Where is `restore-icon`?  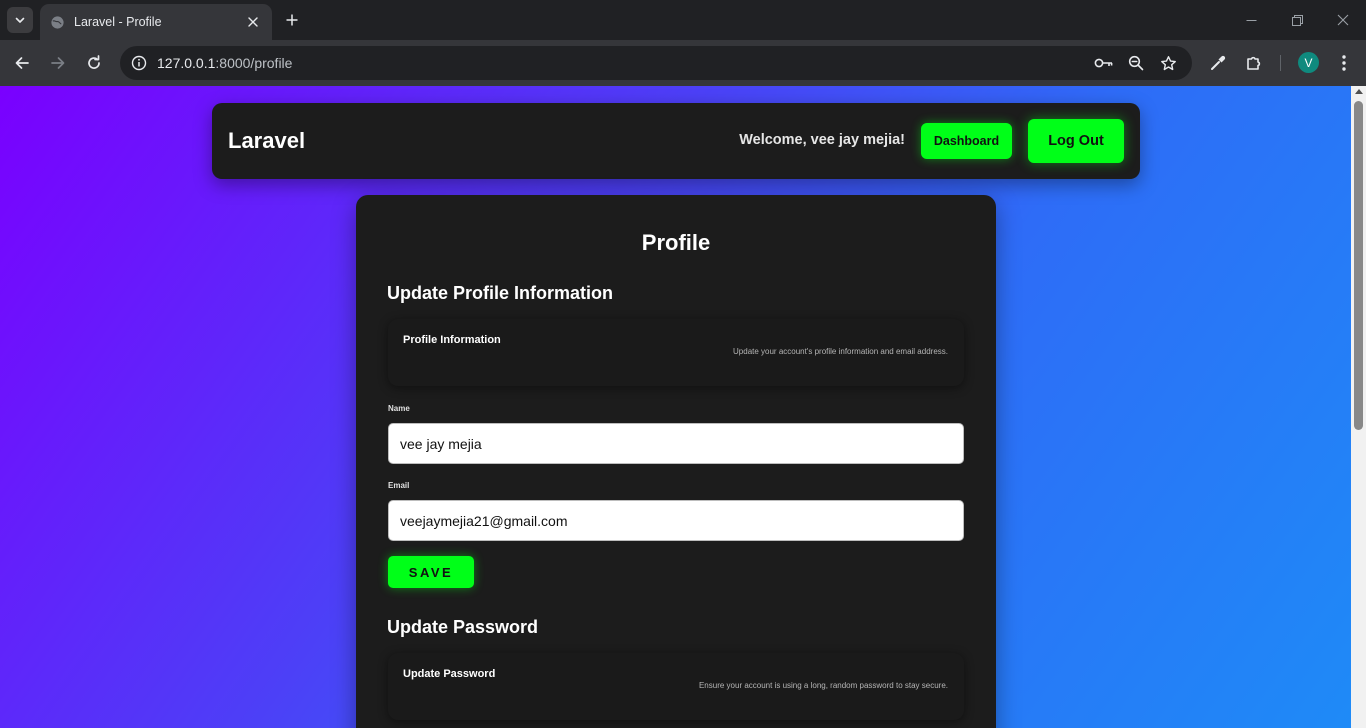
restore-icon is located at coordinates (1297, 20).